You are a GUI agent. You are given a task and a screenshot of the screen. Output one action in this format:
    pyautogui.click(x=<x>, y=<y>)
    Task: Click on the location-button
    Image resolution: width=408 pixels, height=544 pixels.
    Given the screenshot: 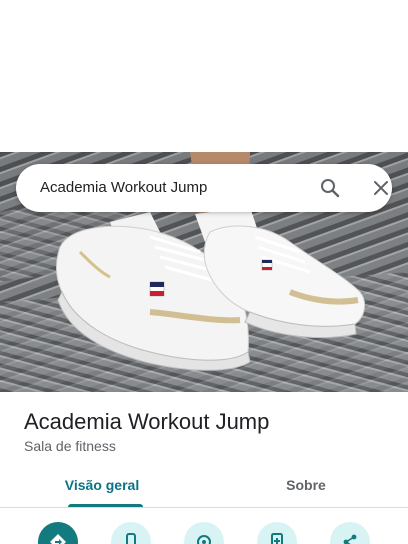 What is the action you would take?
    pyautogui.click(x=204, y=533)
    